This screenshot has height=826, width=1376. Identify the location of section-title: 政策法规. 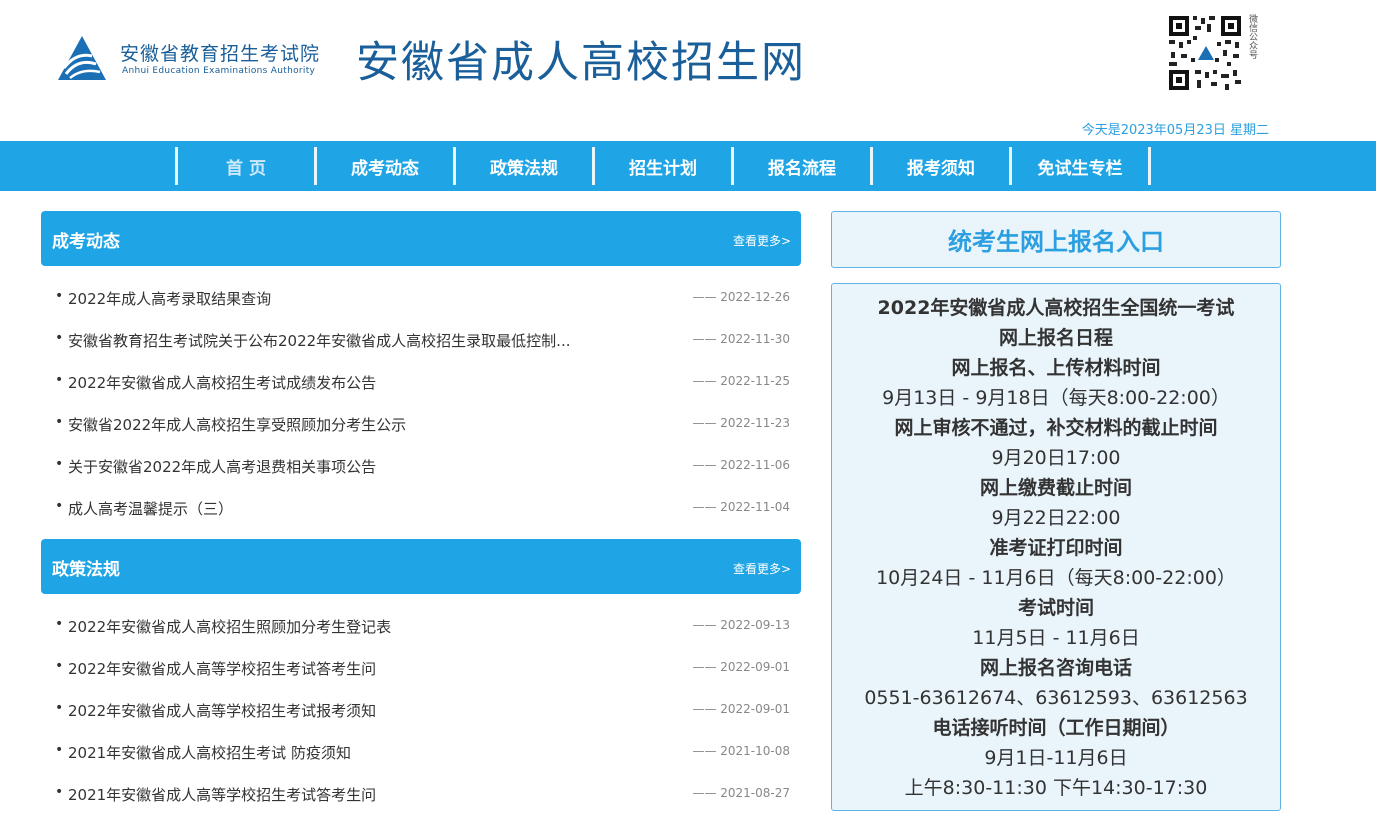
(86, 570).